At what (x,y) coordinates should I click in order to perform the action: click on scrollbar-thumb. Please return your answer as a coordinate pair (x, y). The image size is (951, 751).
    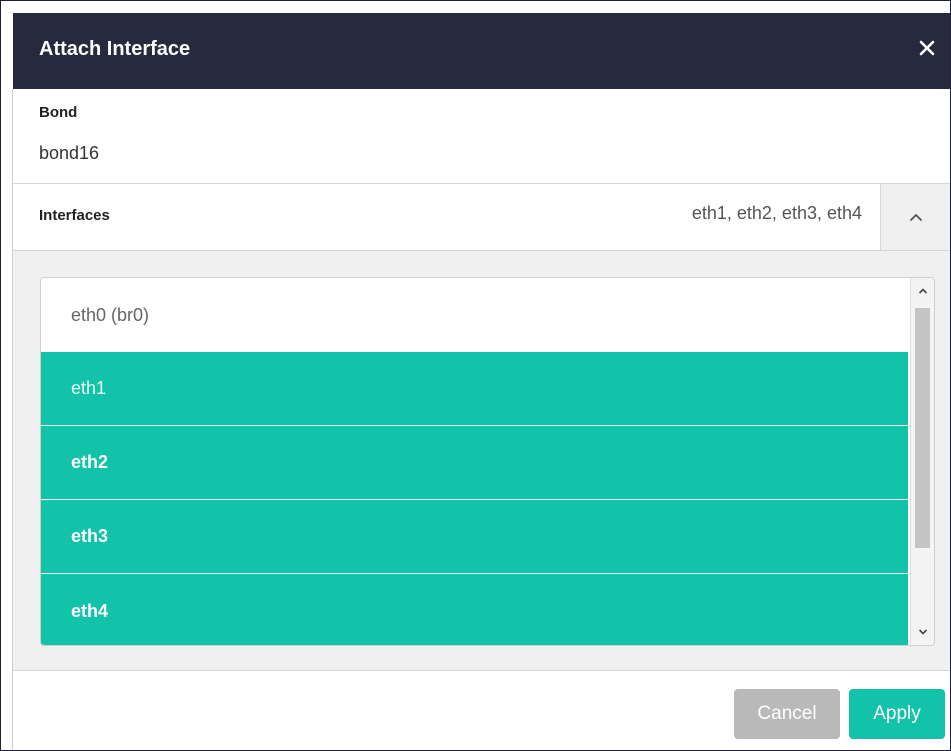
    Looking at the image, I should click on (922, 428).